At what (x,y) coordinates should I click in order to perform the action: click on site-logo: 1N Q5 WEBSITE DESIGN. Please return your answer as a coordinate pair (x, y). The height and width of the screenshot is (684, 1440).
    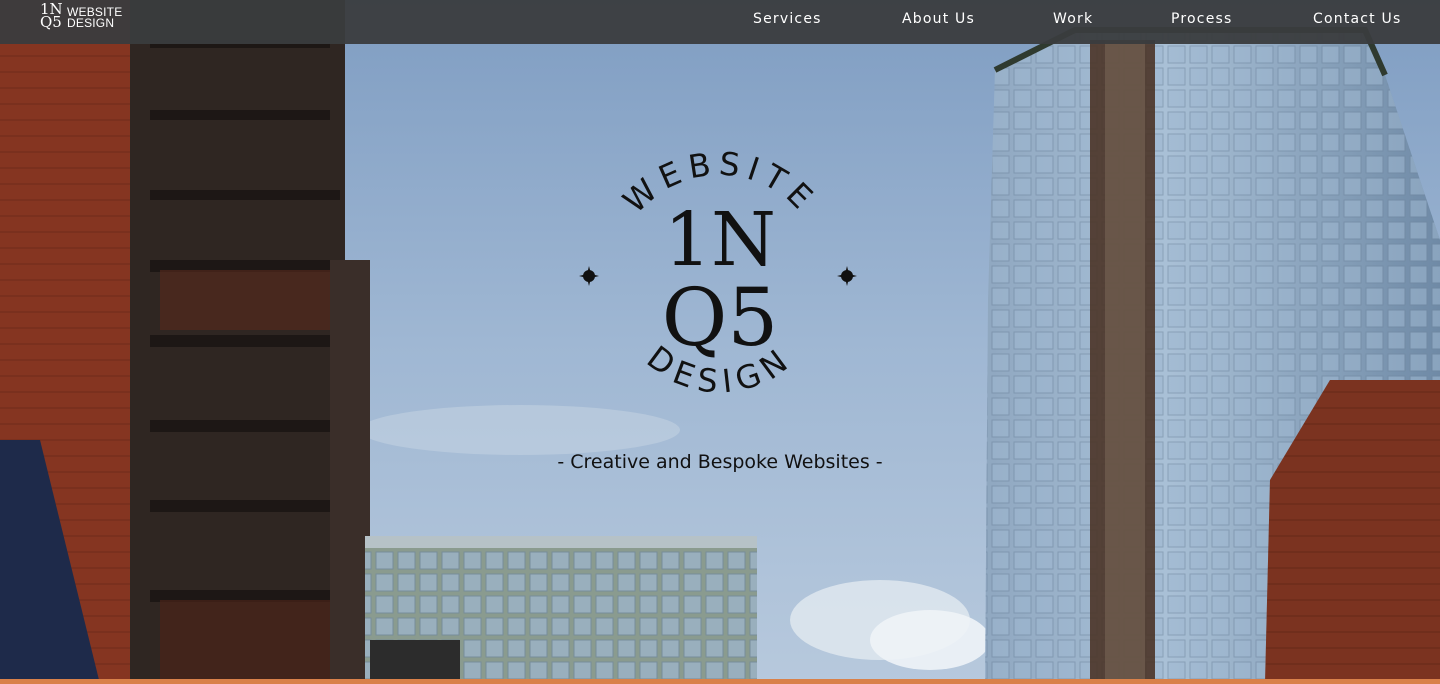
    Looking at the image, I should click on (85, 20).